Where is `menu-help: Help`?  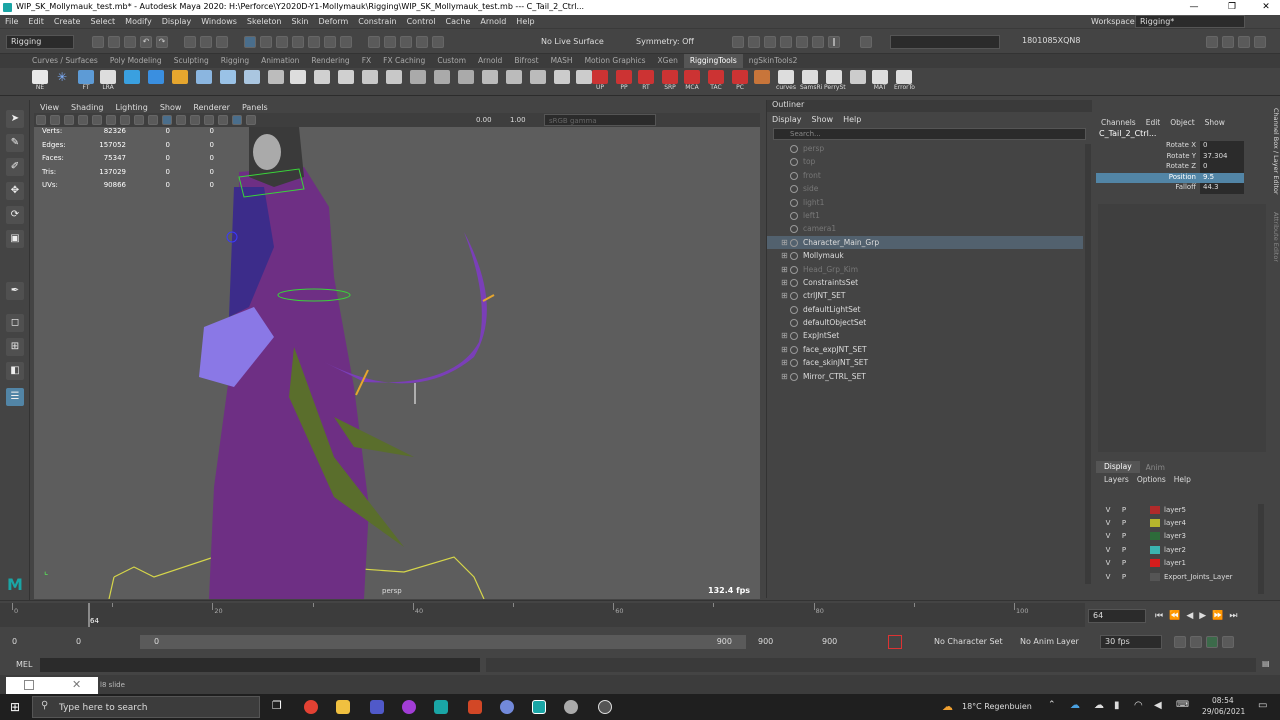 menu-help: Help is located at coordinates (525, 21).